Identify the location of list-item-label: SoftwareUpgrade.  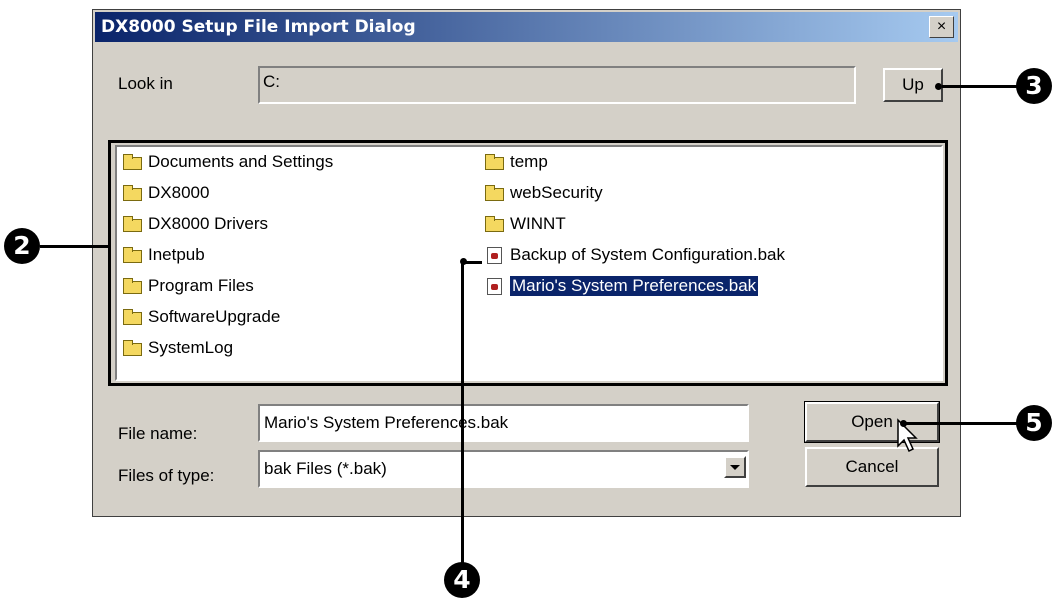
(214, 316).